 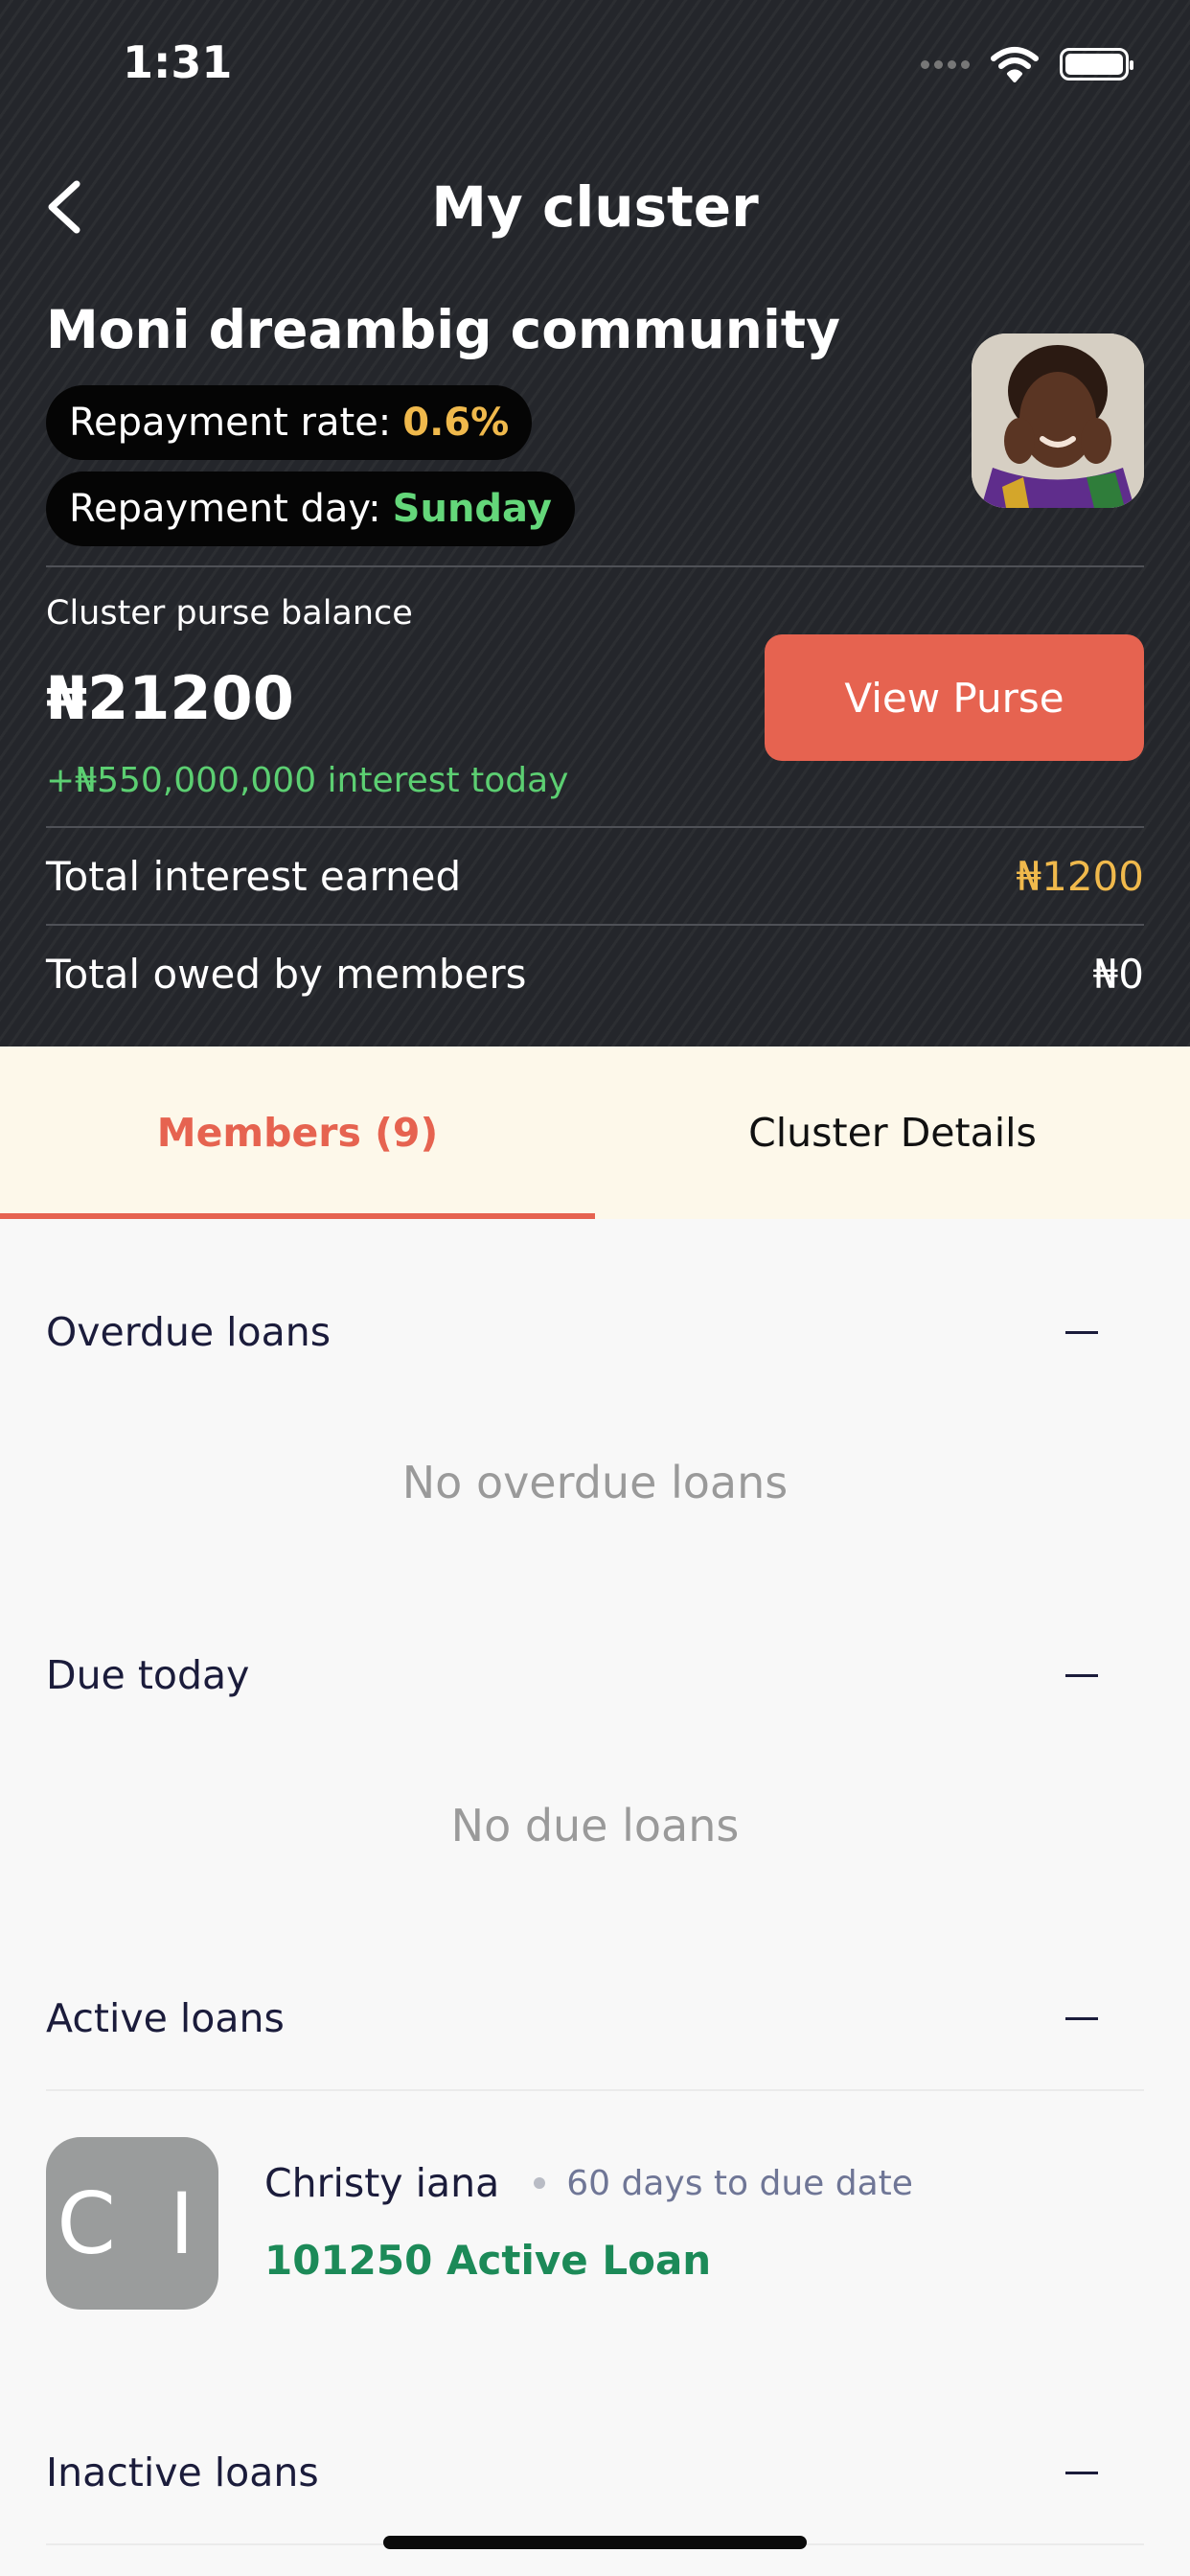 I want to click on wifi-icon, so click(x=1015, y=64).